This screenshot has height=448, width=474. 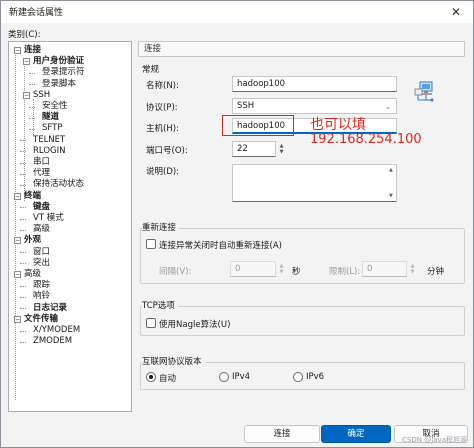 I want to click on limit-label: 限制(L):, so click(x=345, y=272).